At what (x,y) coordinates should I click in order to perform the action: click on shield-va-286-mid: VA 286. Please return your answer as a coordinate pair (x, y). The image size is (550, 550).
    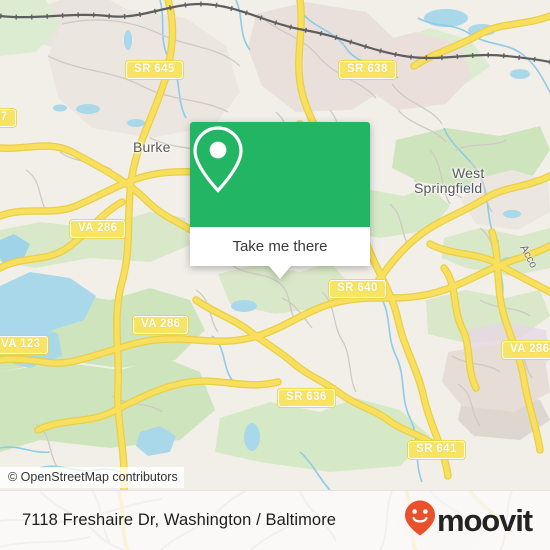
    Looking at the image, I should click on (161, 325).